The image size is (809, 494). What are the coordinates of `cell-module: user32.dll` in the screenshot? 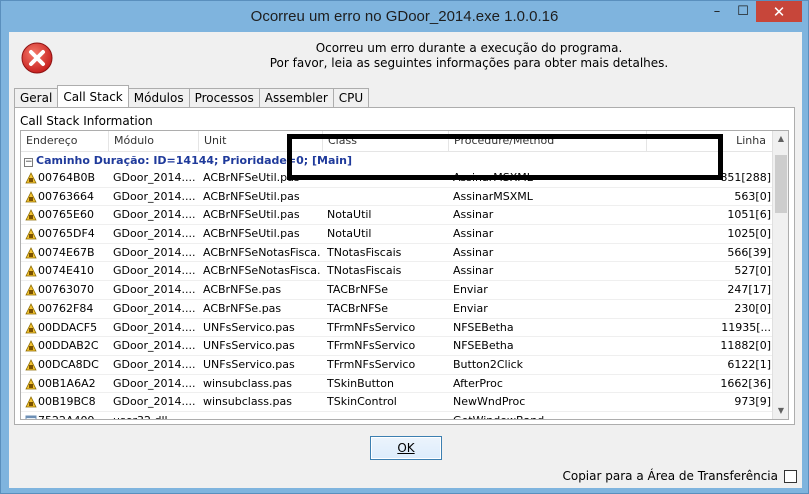 It's located at (155, 415).